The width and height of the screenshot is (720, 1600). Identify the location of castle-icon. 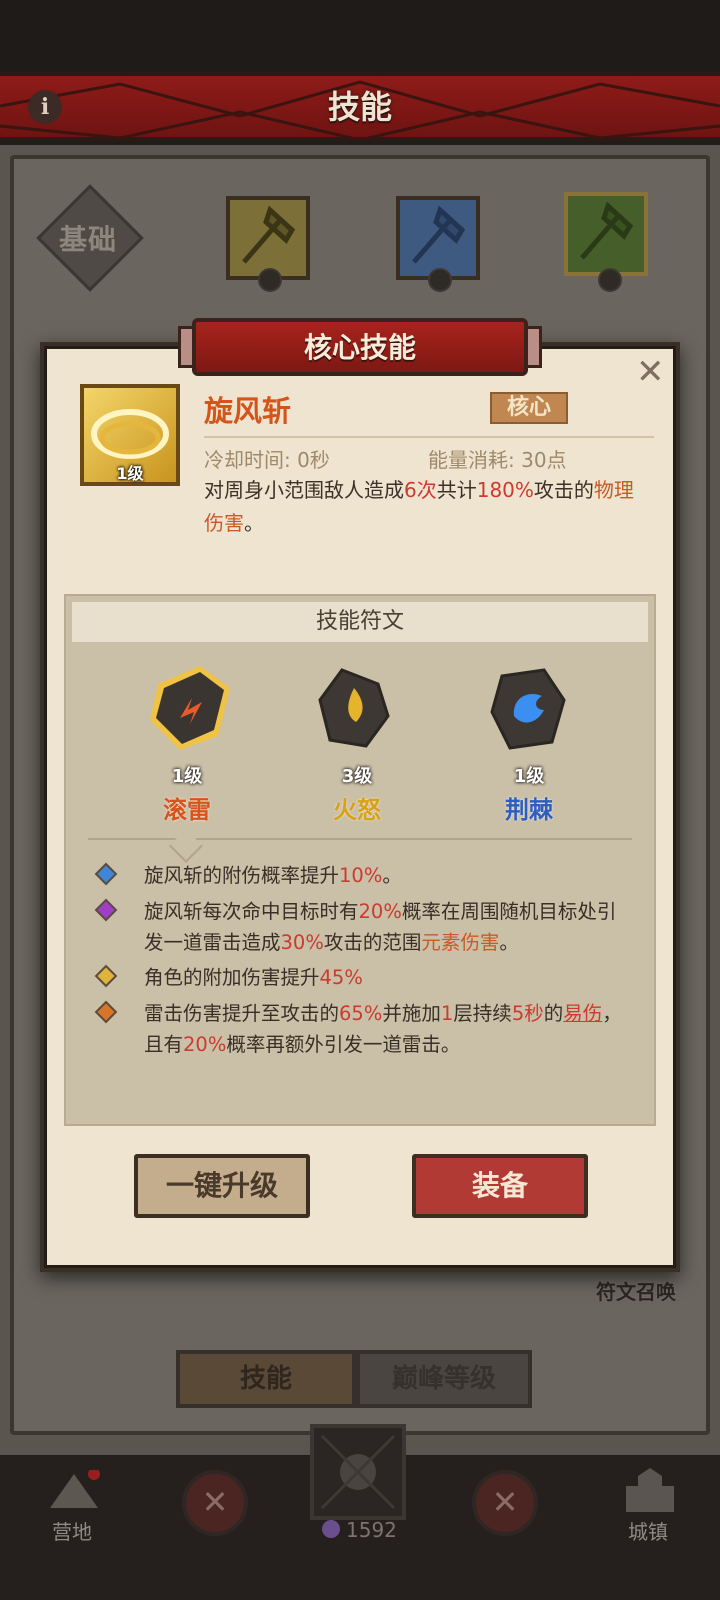
(650, 1490).